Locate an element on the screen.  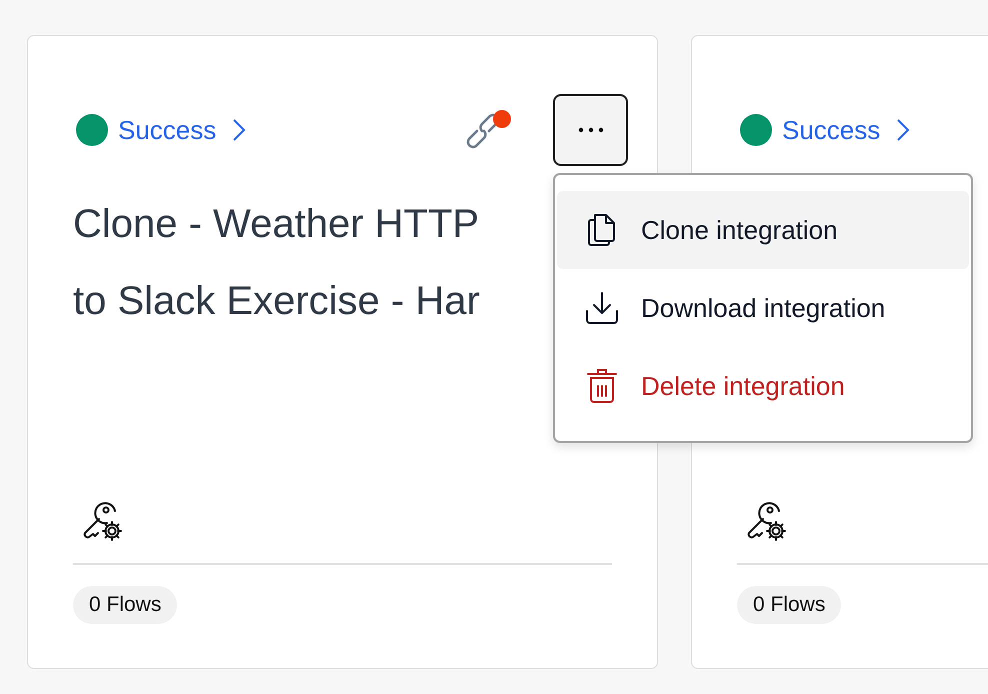
menu-item: Delete integration is located at coordinates (763, 386).